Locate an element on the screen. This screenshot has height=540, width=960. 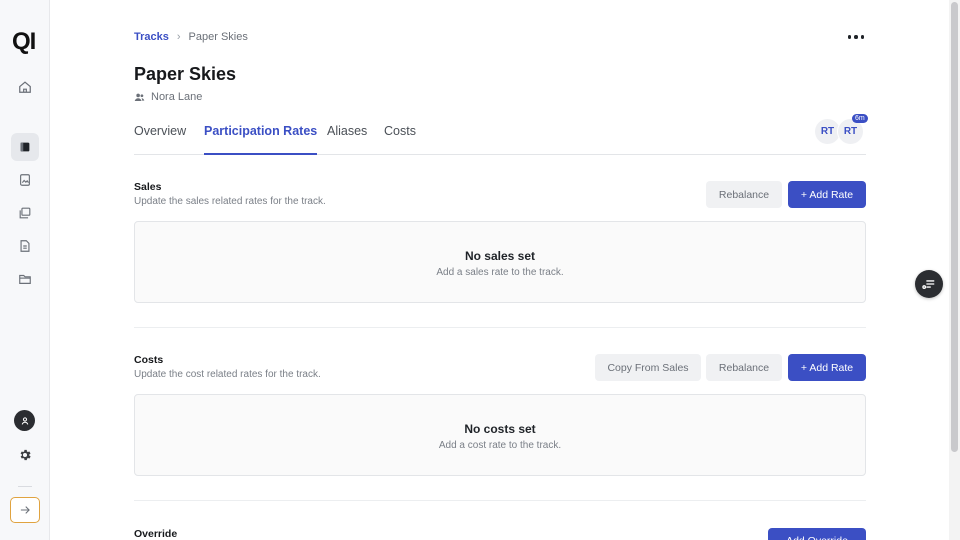
sidebar-item-folders is located at coordinates (25, 279).